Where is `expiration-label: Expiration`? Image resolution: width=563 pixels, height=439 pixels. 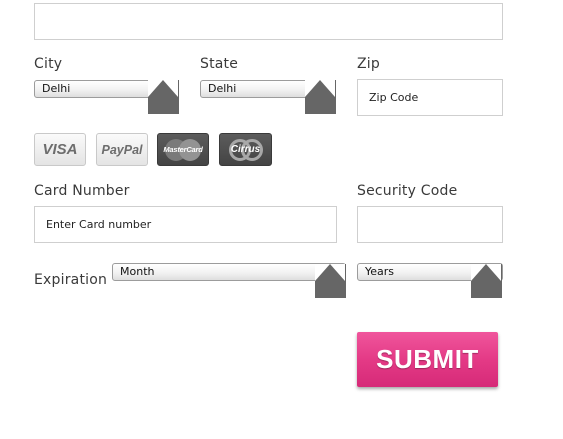 expiration-label: Expiration is located at coordinates (71, 280).